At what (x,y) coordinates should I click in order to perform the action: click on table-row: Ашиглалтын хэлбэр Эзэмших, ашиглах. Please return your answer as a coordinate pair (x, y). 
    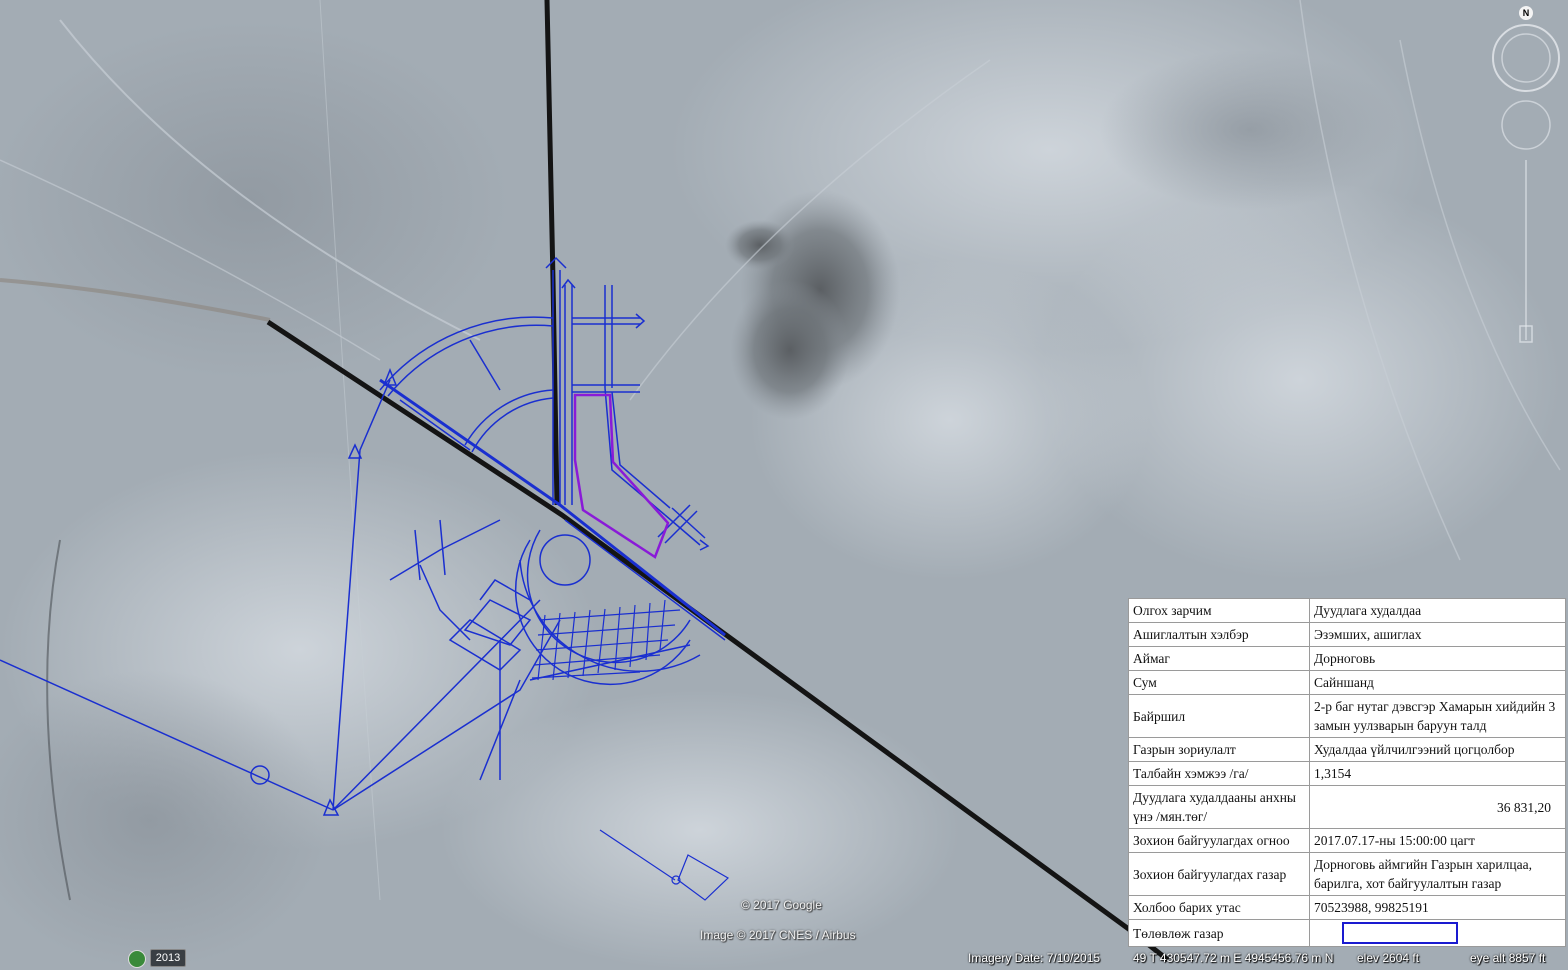
    Looking at the image, I should click on (1347, 634).